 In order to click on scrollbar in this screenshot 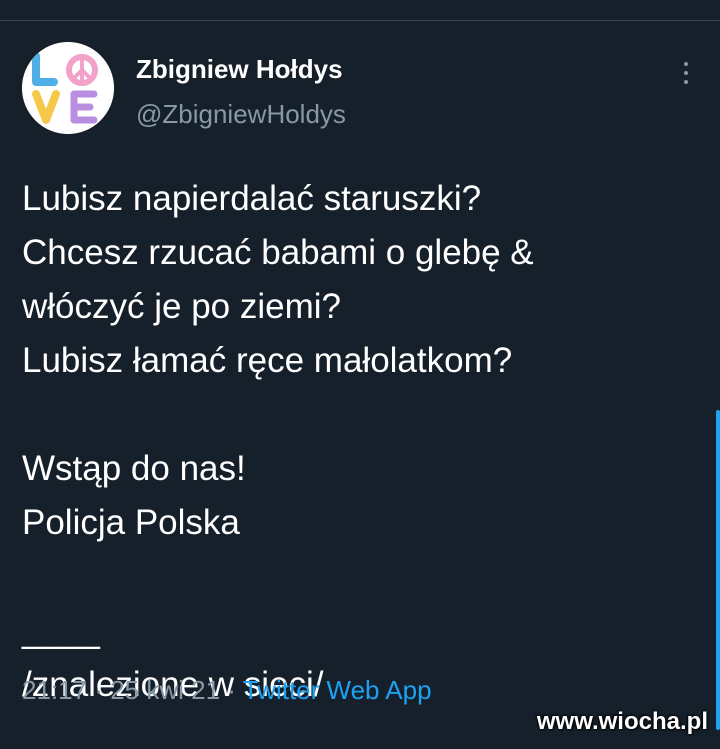, I will do `click(718, 570)`.